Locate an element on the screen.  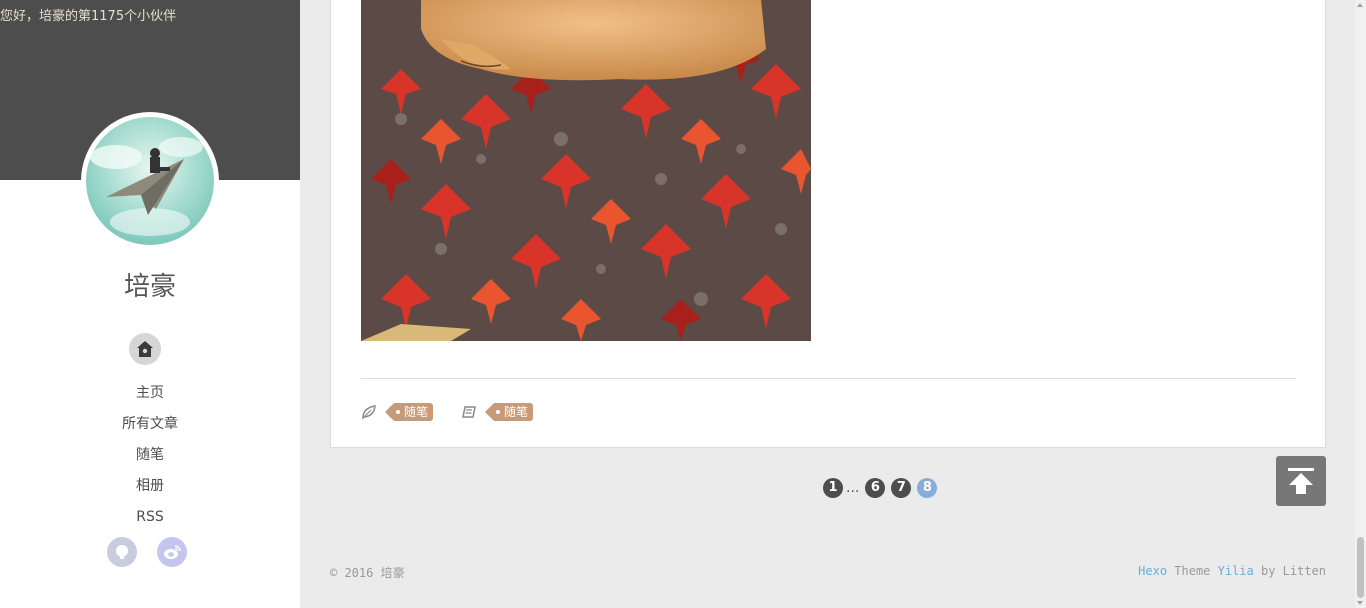
scrollbar-thumb is located at coordinates (1360, 567).